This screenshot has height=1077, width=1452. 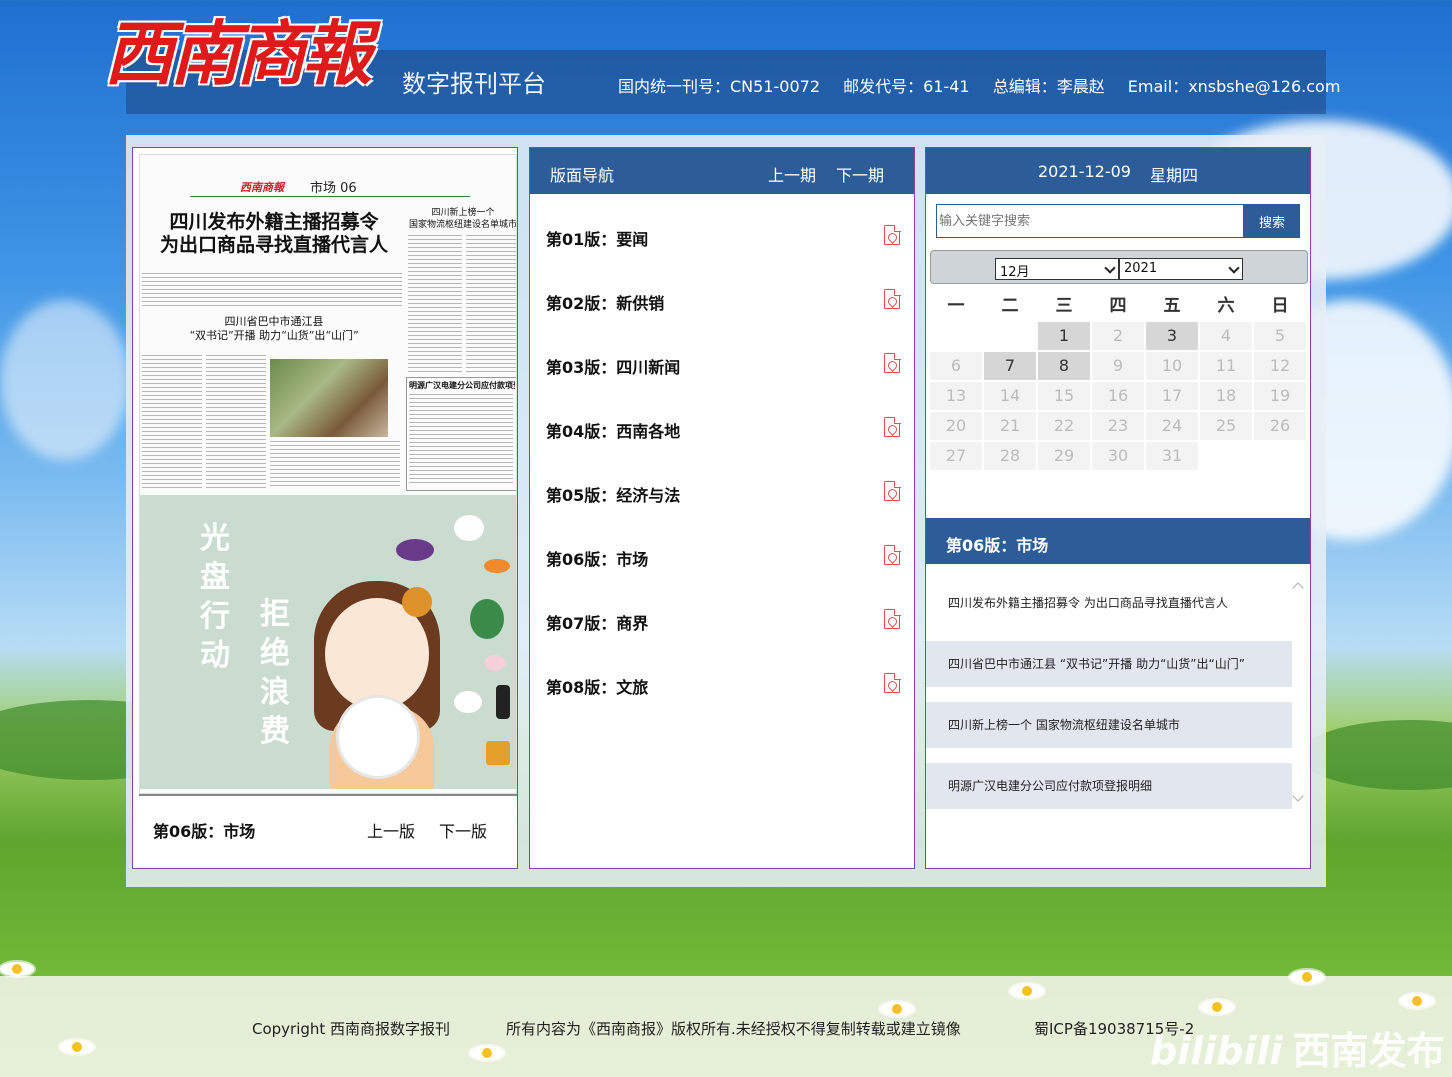 What do you see at coordinates (1280, 426) in the screenshot?
I see `calendar-day: 26` at bounding box center [1280, 426].